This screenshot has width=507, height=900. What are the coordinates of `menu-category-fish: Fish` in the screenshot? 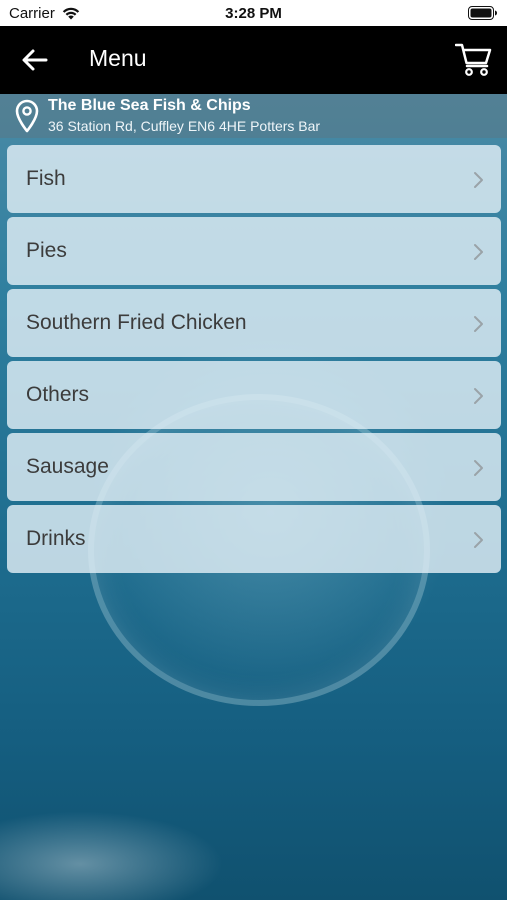 It's located at (254, 179).